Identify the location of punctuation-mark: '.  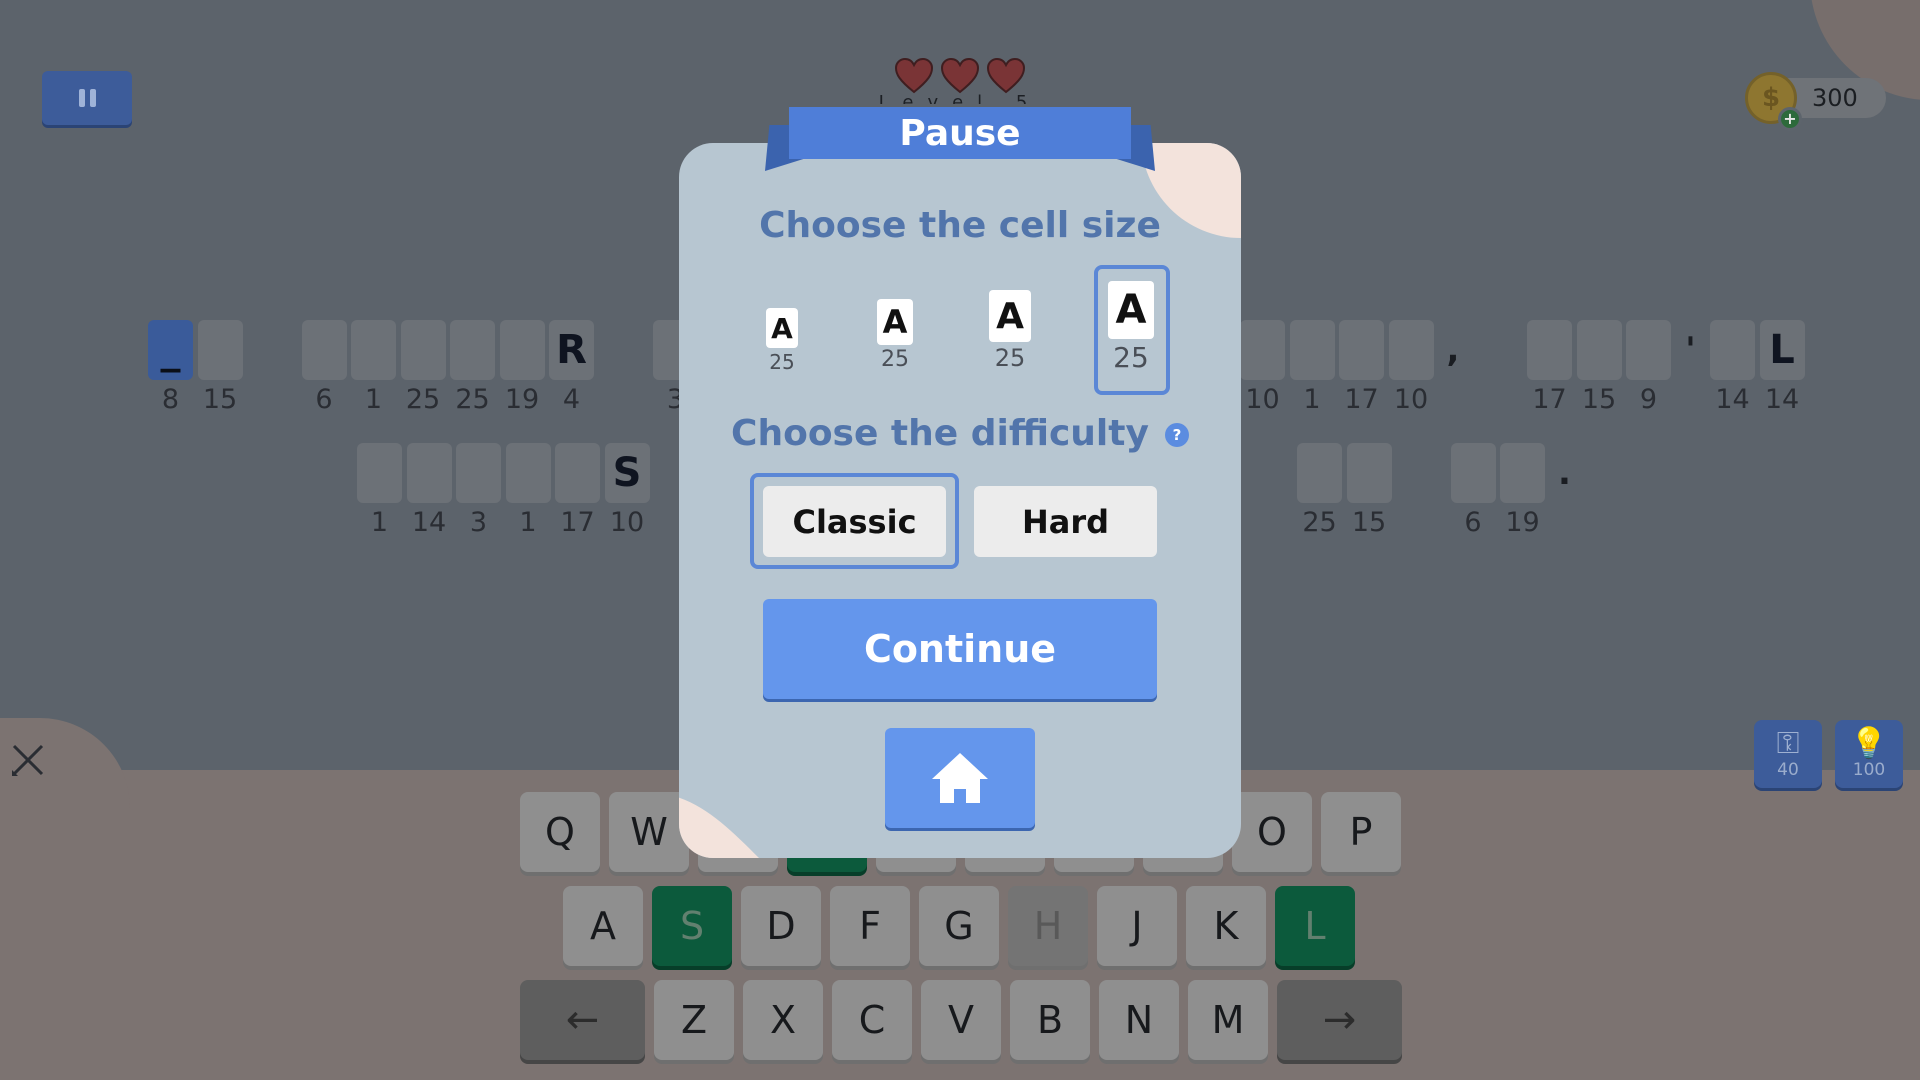
(1691, 350).